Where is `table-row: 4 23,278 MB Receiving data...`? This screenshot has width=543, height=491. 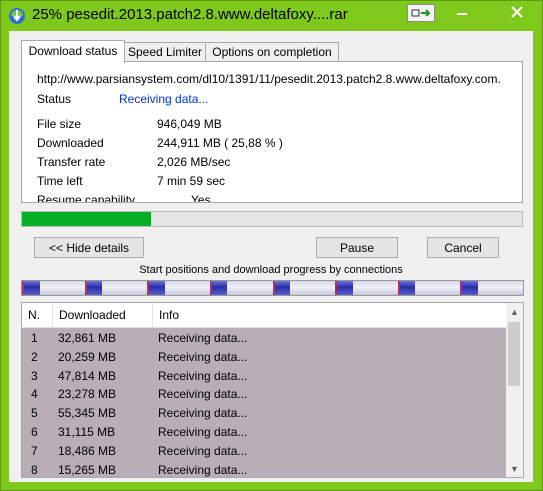 table-row: 4 23,278 MB Receiving data... is located at coordinates (264, 393).